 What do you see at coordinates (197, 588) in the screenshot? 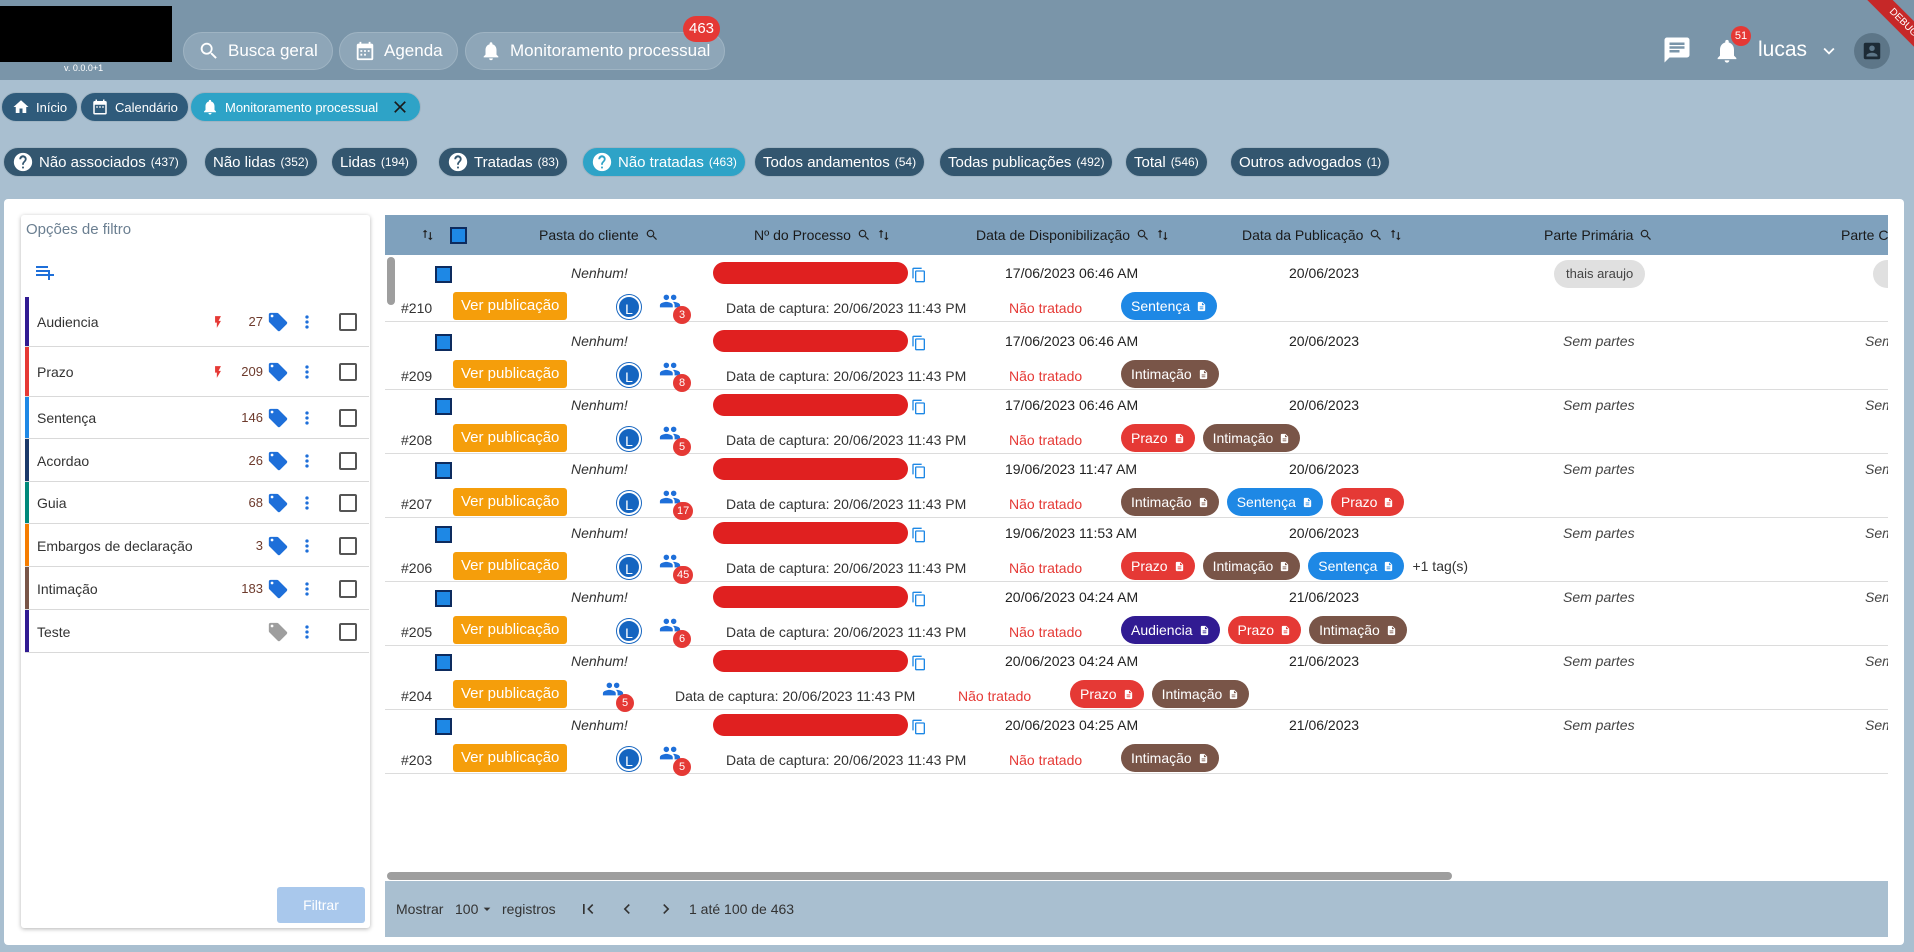
I see `tag-filter-row: Intimação 183` at bounding box center [197, 588].